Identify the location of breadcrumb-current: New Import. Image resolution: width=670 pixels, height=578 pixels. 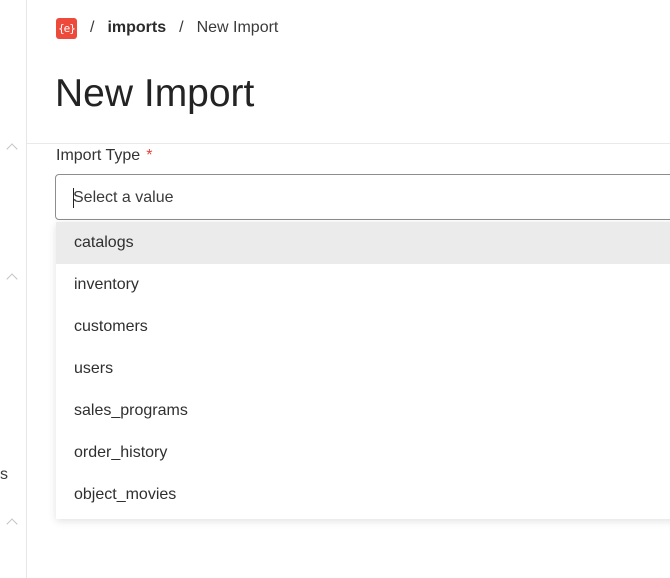
(237, 27).